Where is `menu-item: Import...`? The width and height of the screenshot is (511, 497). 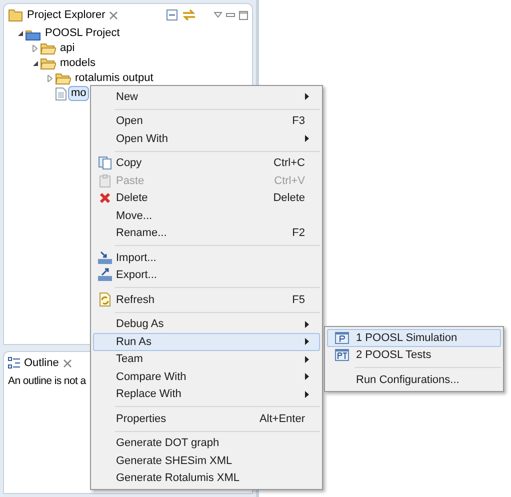 menu-item: Import... is located at coordinates (206, 257).